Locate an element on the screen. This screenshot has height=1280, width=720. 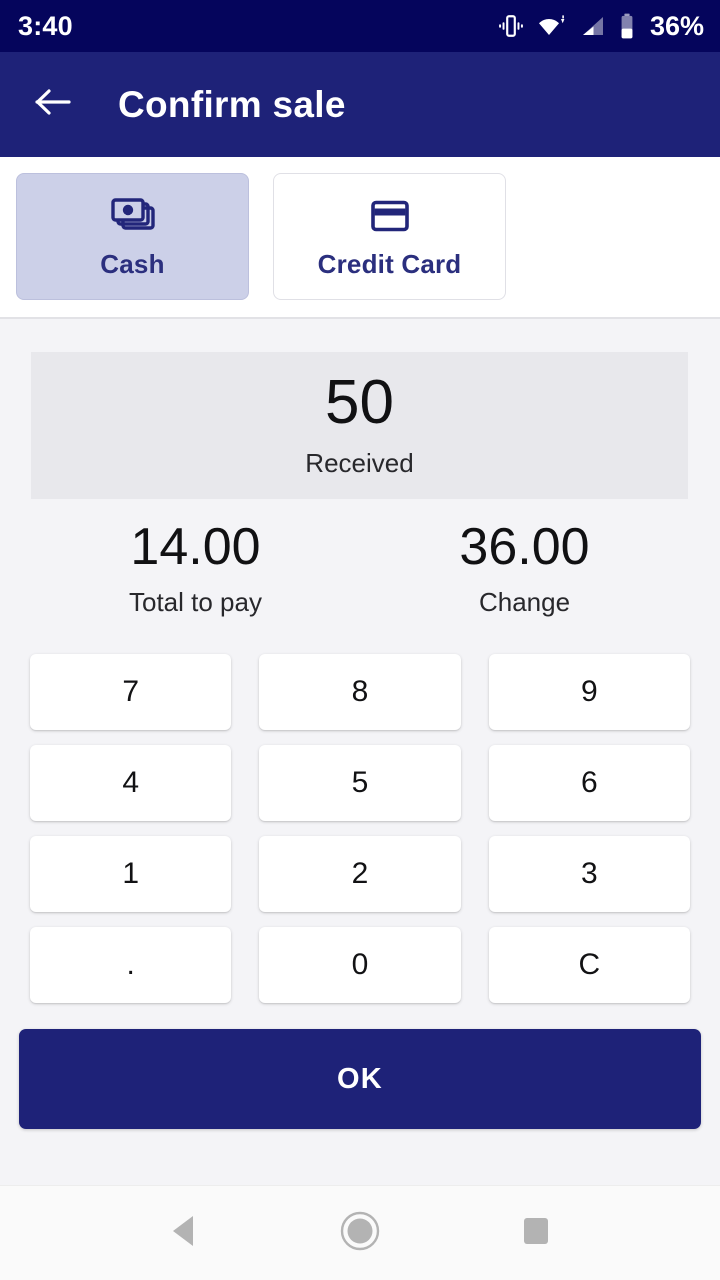
key-2: 2 is located at coordinates (360, 874).